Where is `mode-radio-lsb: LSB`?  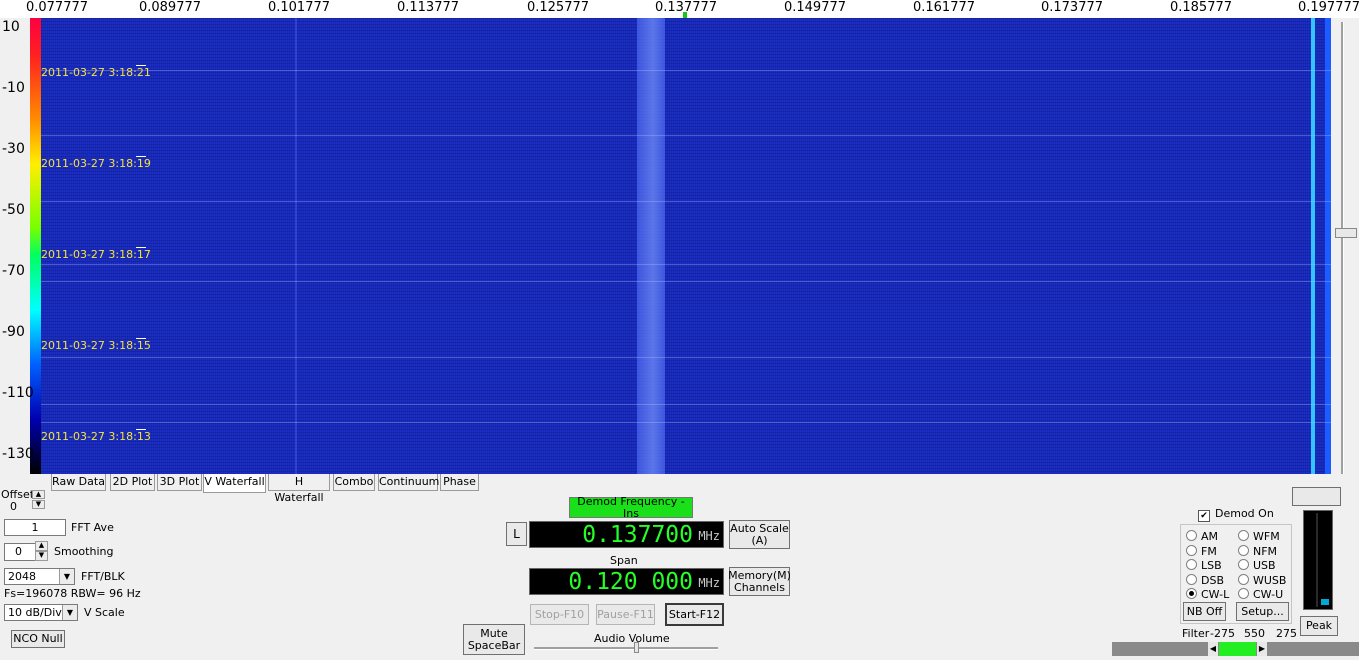 mode-radio-lsb: LSB is located at coordinates (1204, 565).